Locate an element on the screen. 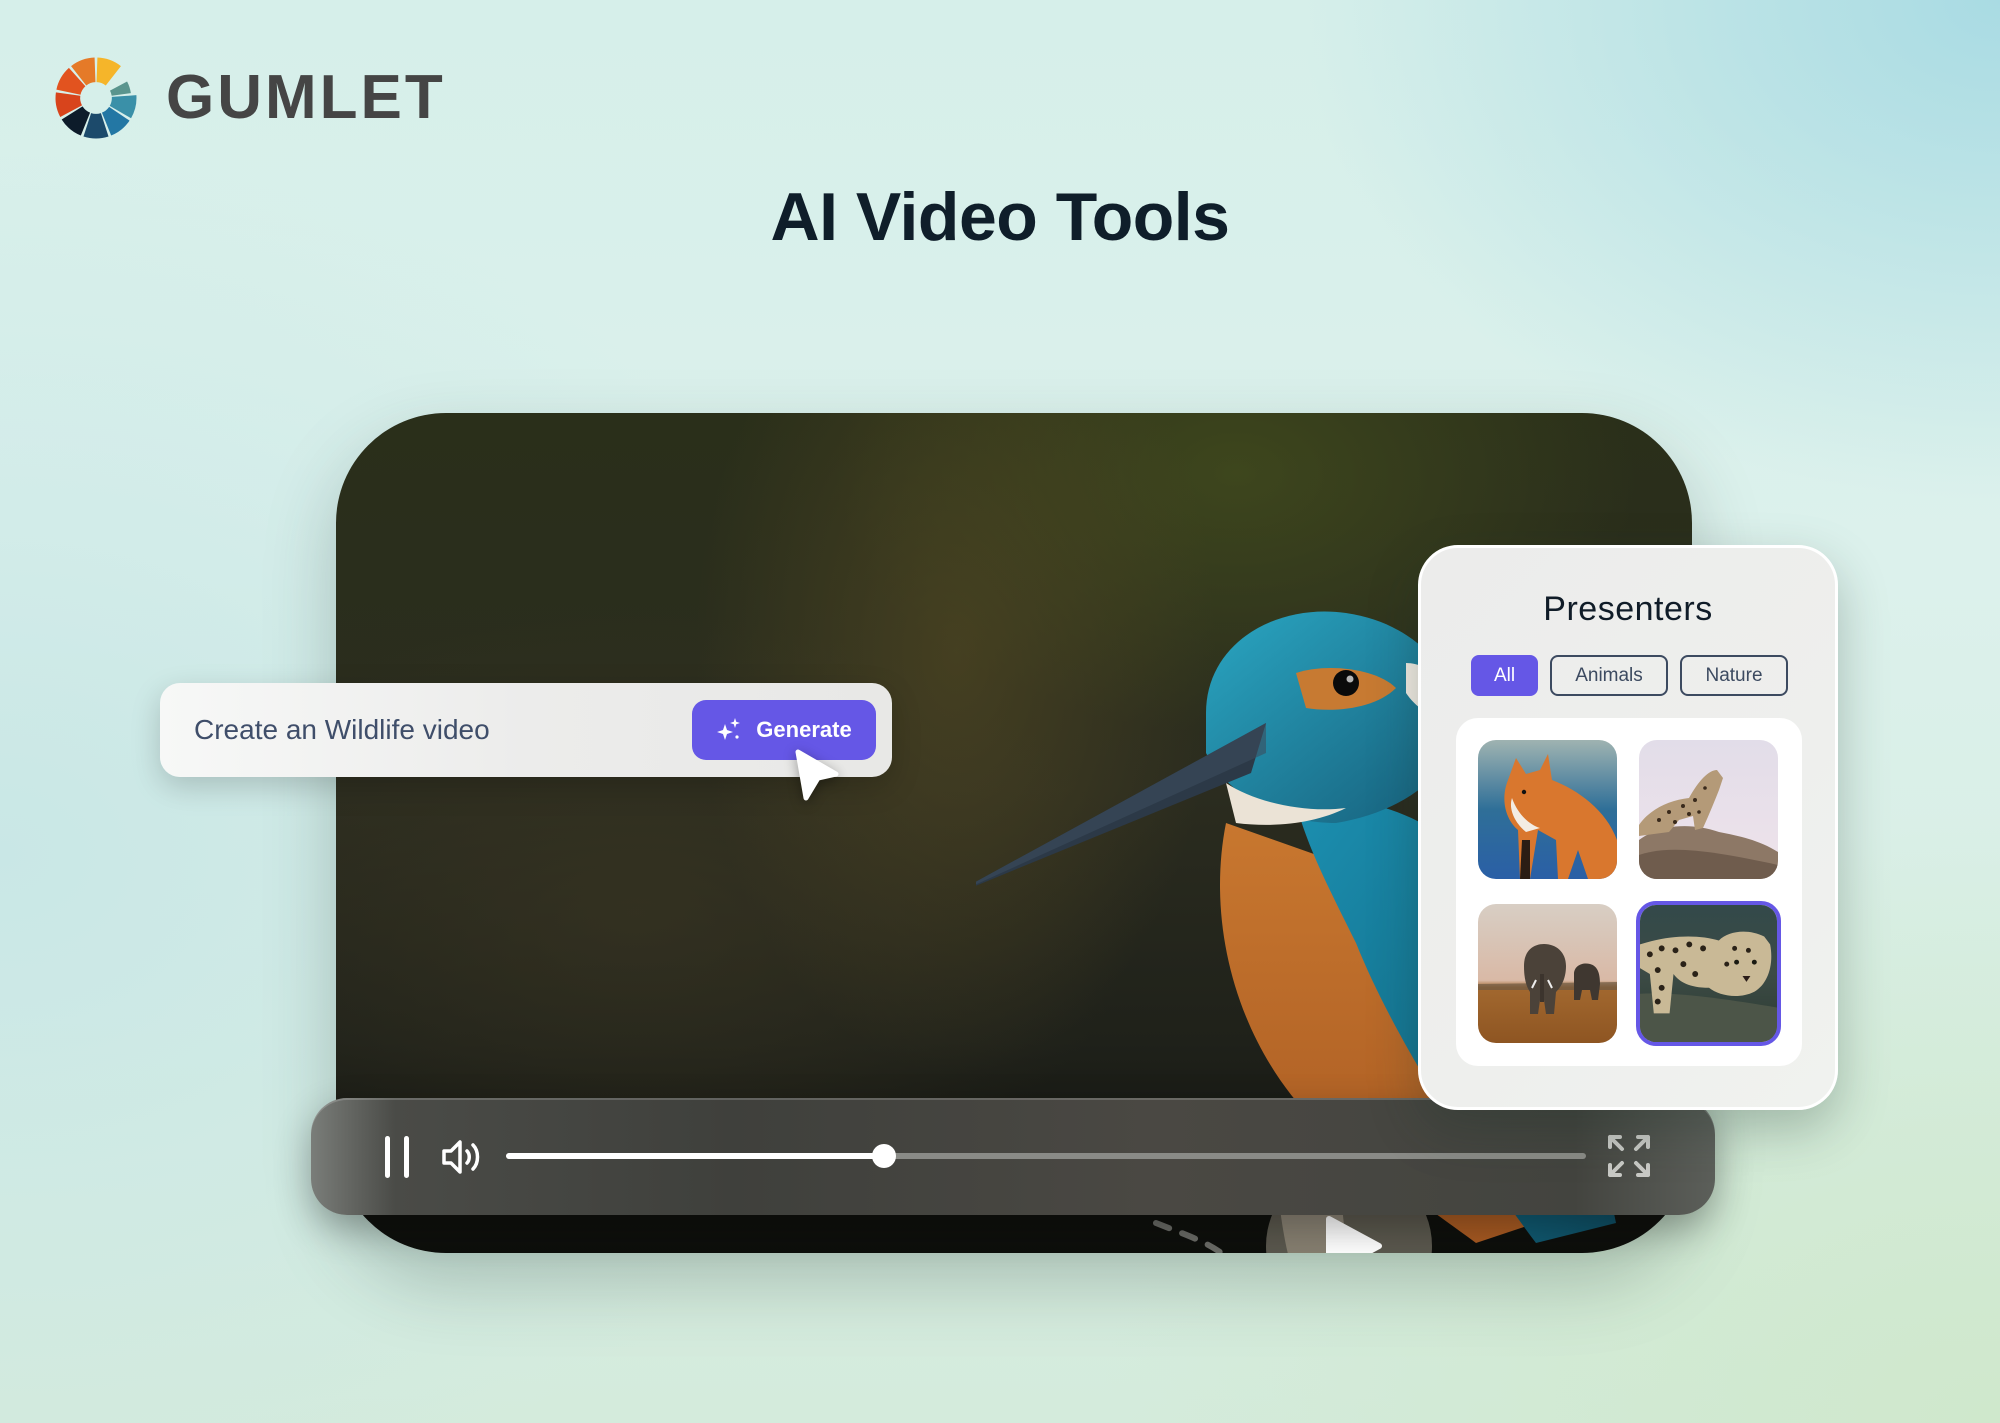 Image resolution: width=2000 pixels, height=1423 pixels. filter-nature: Nature is located at coordinates (1734, 675).